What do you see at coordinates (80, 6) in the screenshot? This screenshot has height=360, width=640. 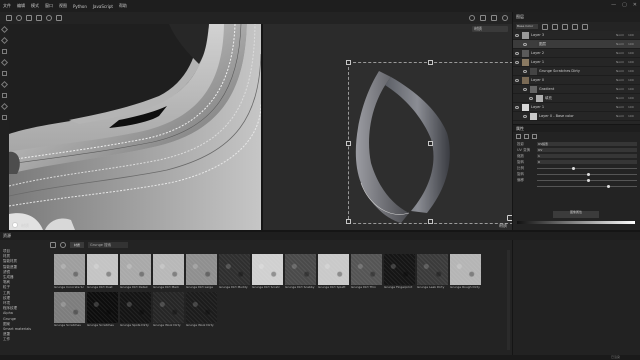 I see `menu-python: Python` at bounding box center [80, 6].